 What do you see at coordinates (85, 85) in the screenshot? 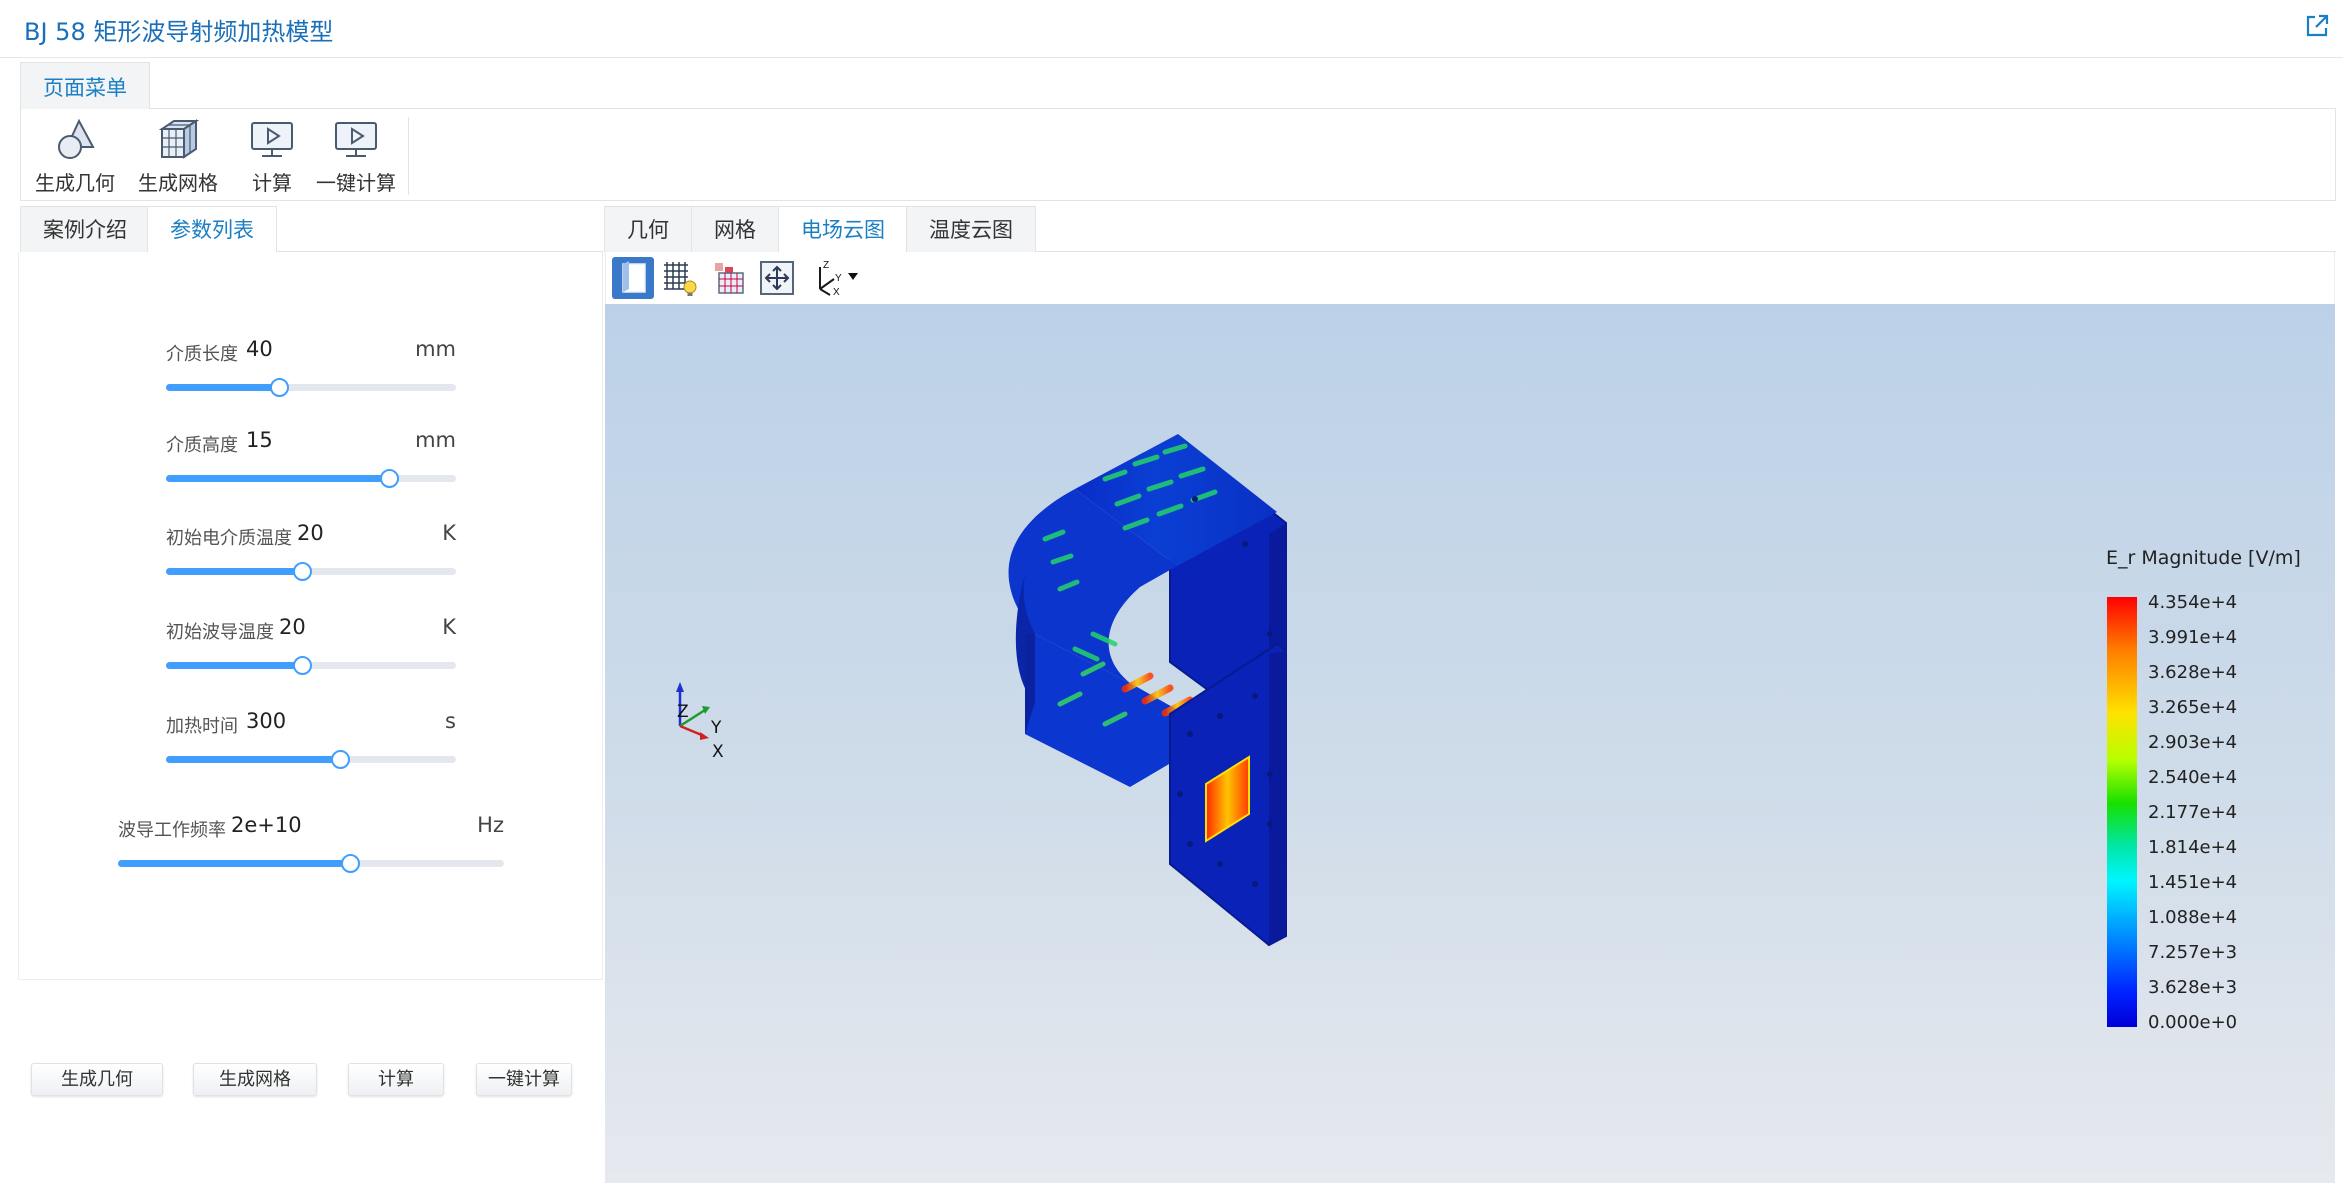
I see `tab-page-menu: 页面菜单` at bounding box center [85, 85].